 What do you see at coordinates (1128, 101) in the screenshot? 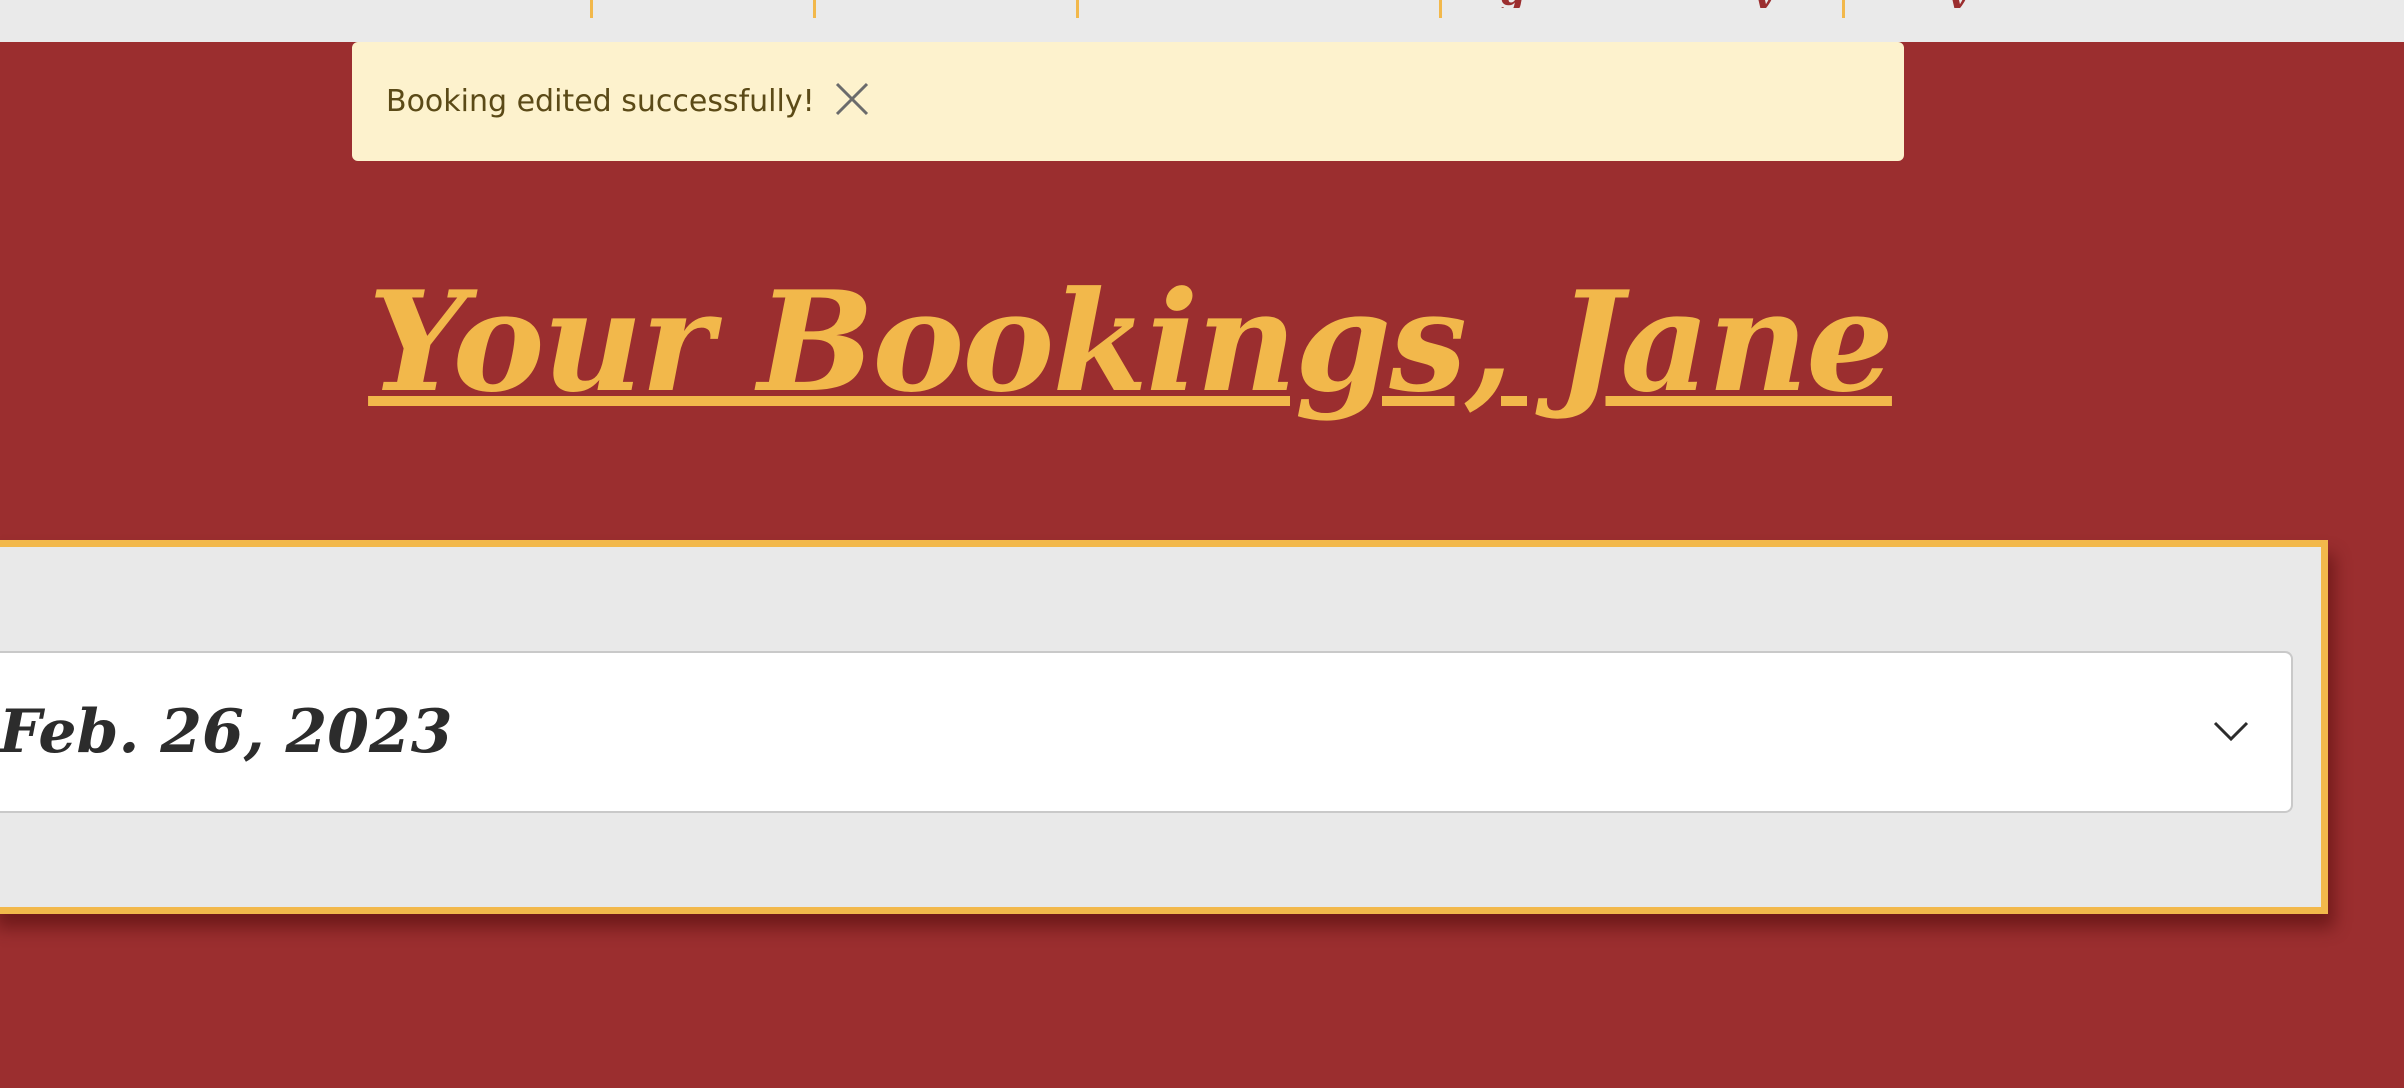
I see `success-alert: Booking edited successfully!` at bounding box center [1128, 101].